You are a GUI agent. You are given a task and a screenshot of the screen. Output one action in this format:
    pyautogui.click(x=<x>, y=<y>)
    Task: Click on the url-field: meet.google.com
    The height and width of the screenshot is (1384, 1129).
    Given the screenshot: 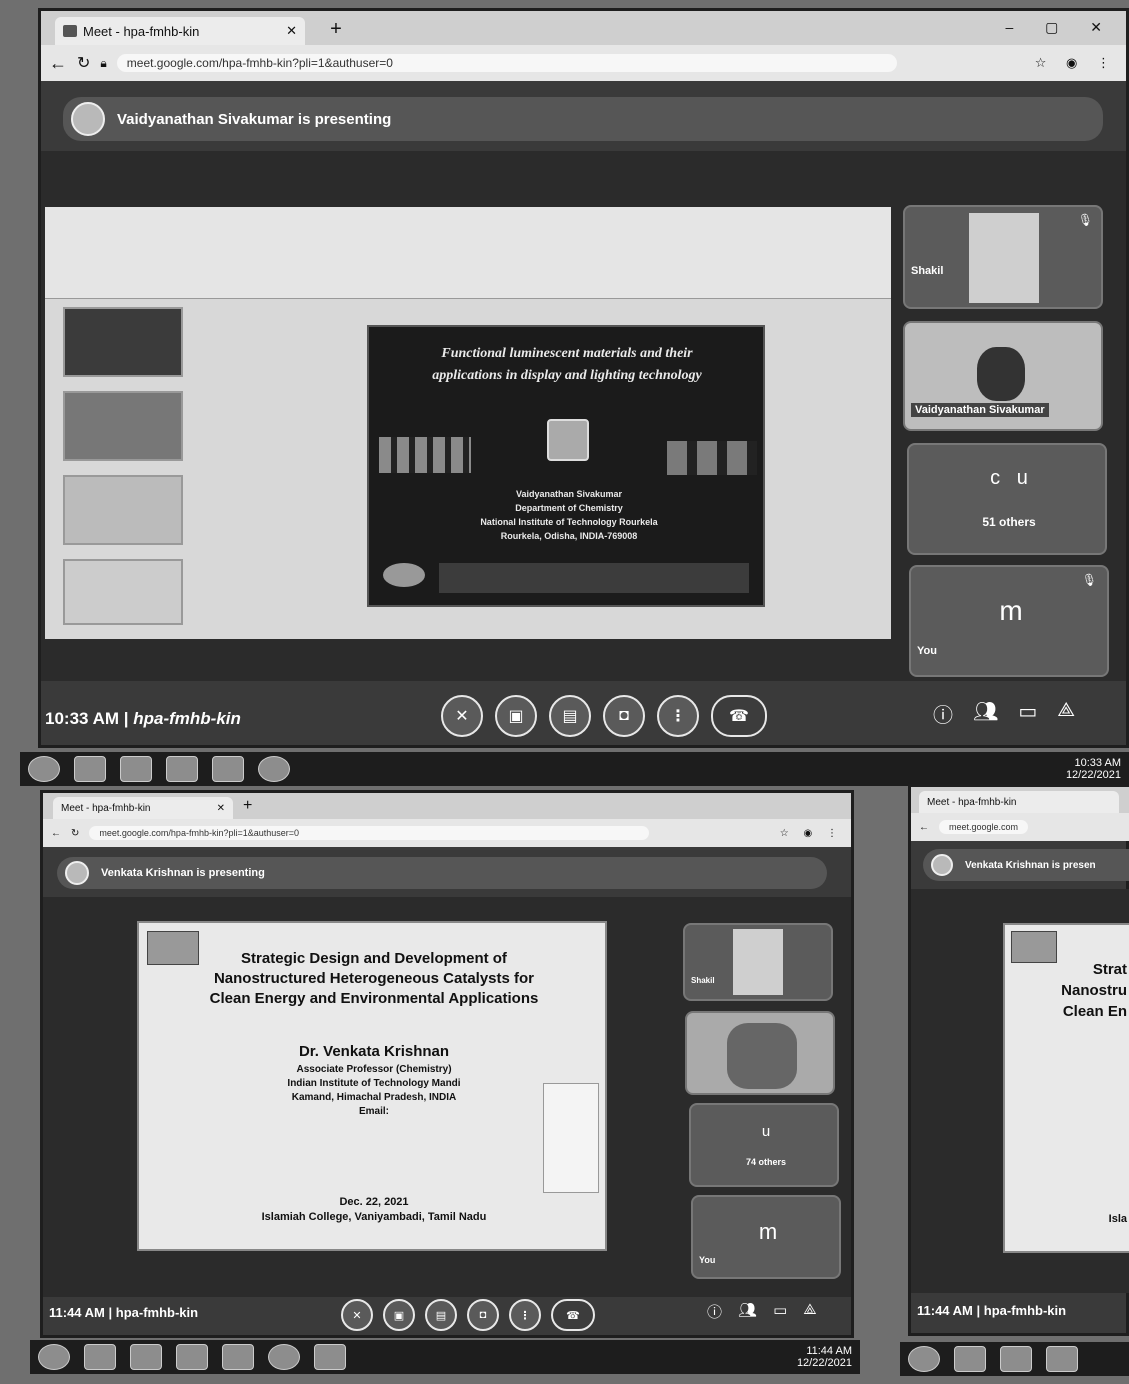 What is the action you would take?
    pyautogui.click(x=984, y=827)
    